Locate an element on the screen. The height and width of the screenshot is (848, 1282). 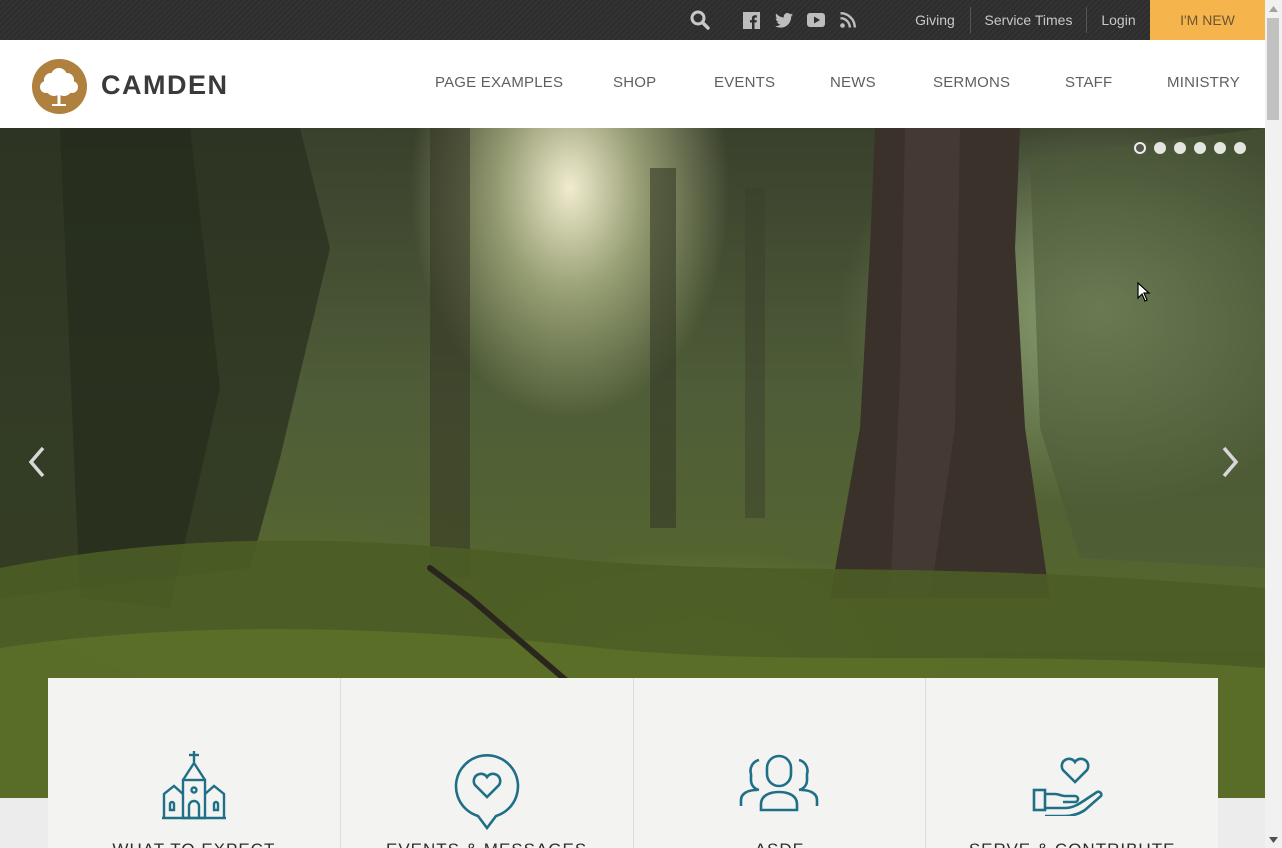
card-what-to-expect: WHAT TO EXPECT is located at coordinates (194, 763).